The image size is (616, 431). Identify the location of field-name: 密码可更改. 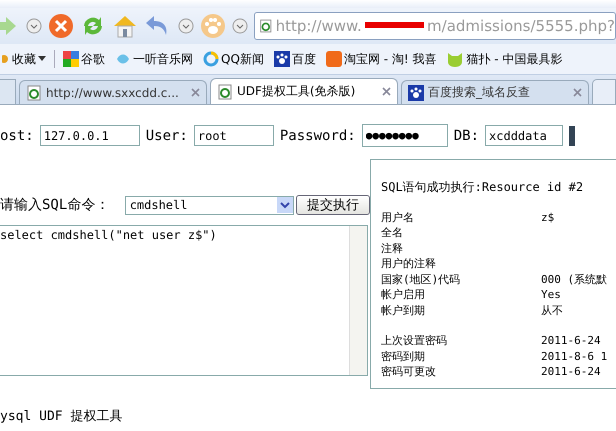
(409, 372).